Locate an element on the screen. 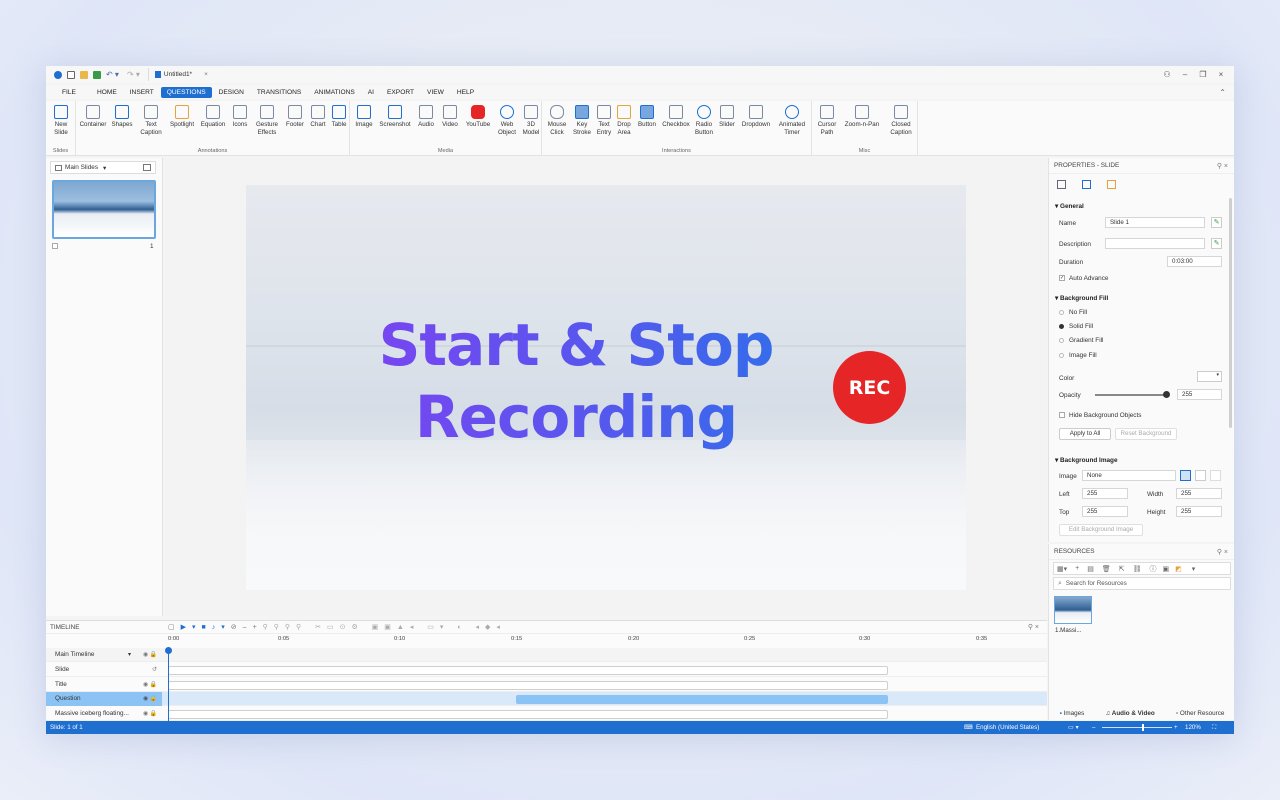  resource-menu-icon: ▾ is located at coordinates (1194, 569).